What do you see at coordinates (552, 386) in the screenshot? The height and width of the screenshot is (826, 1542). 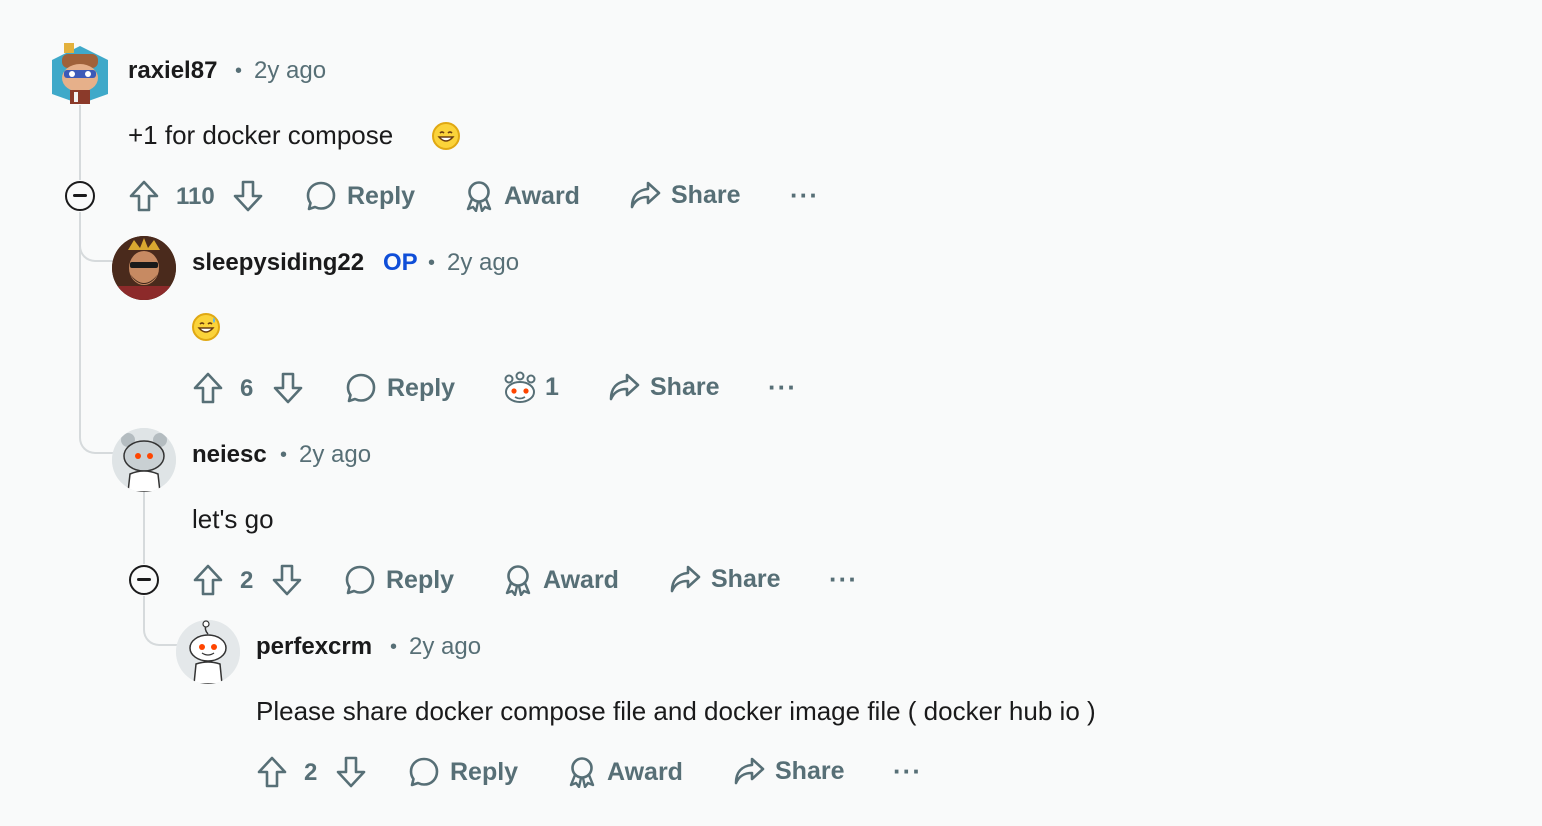 I see `award-count: 1` at bounding box center [552, 386].